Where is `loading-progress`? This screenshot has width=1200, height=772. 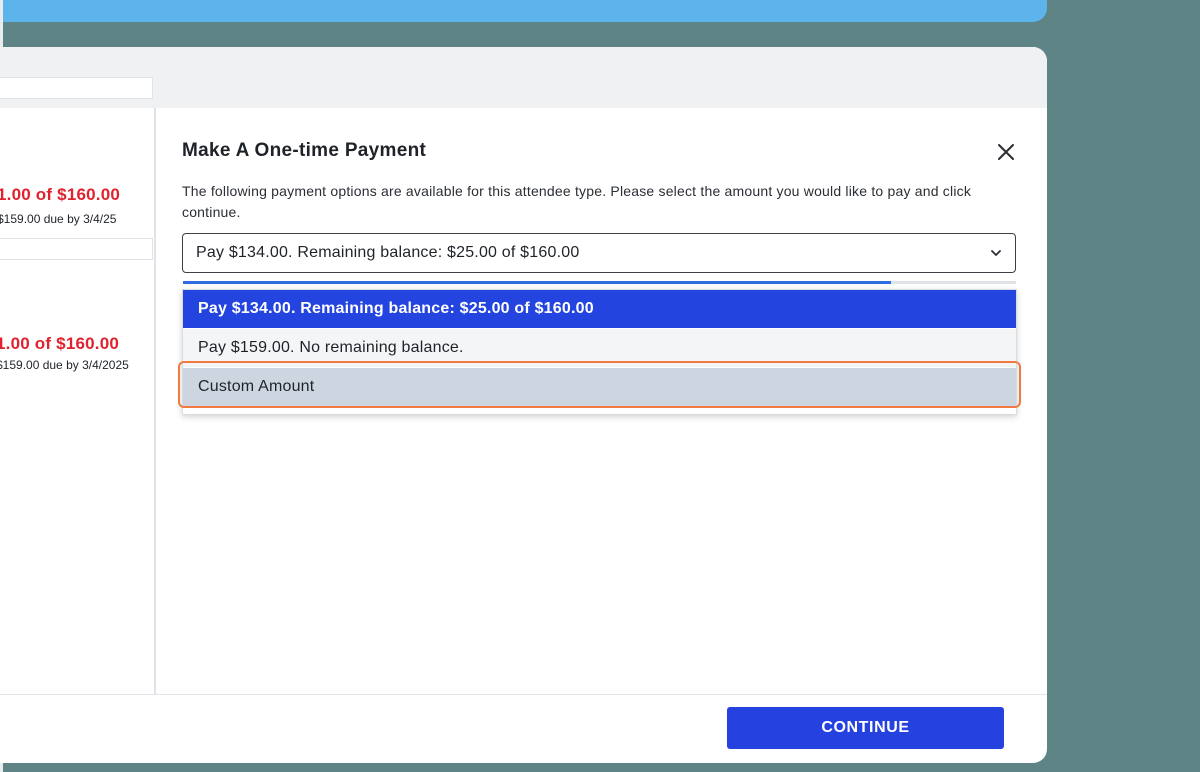 loading-progress is located at coordinates (599, 282).